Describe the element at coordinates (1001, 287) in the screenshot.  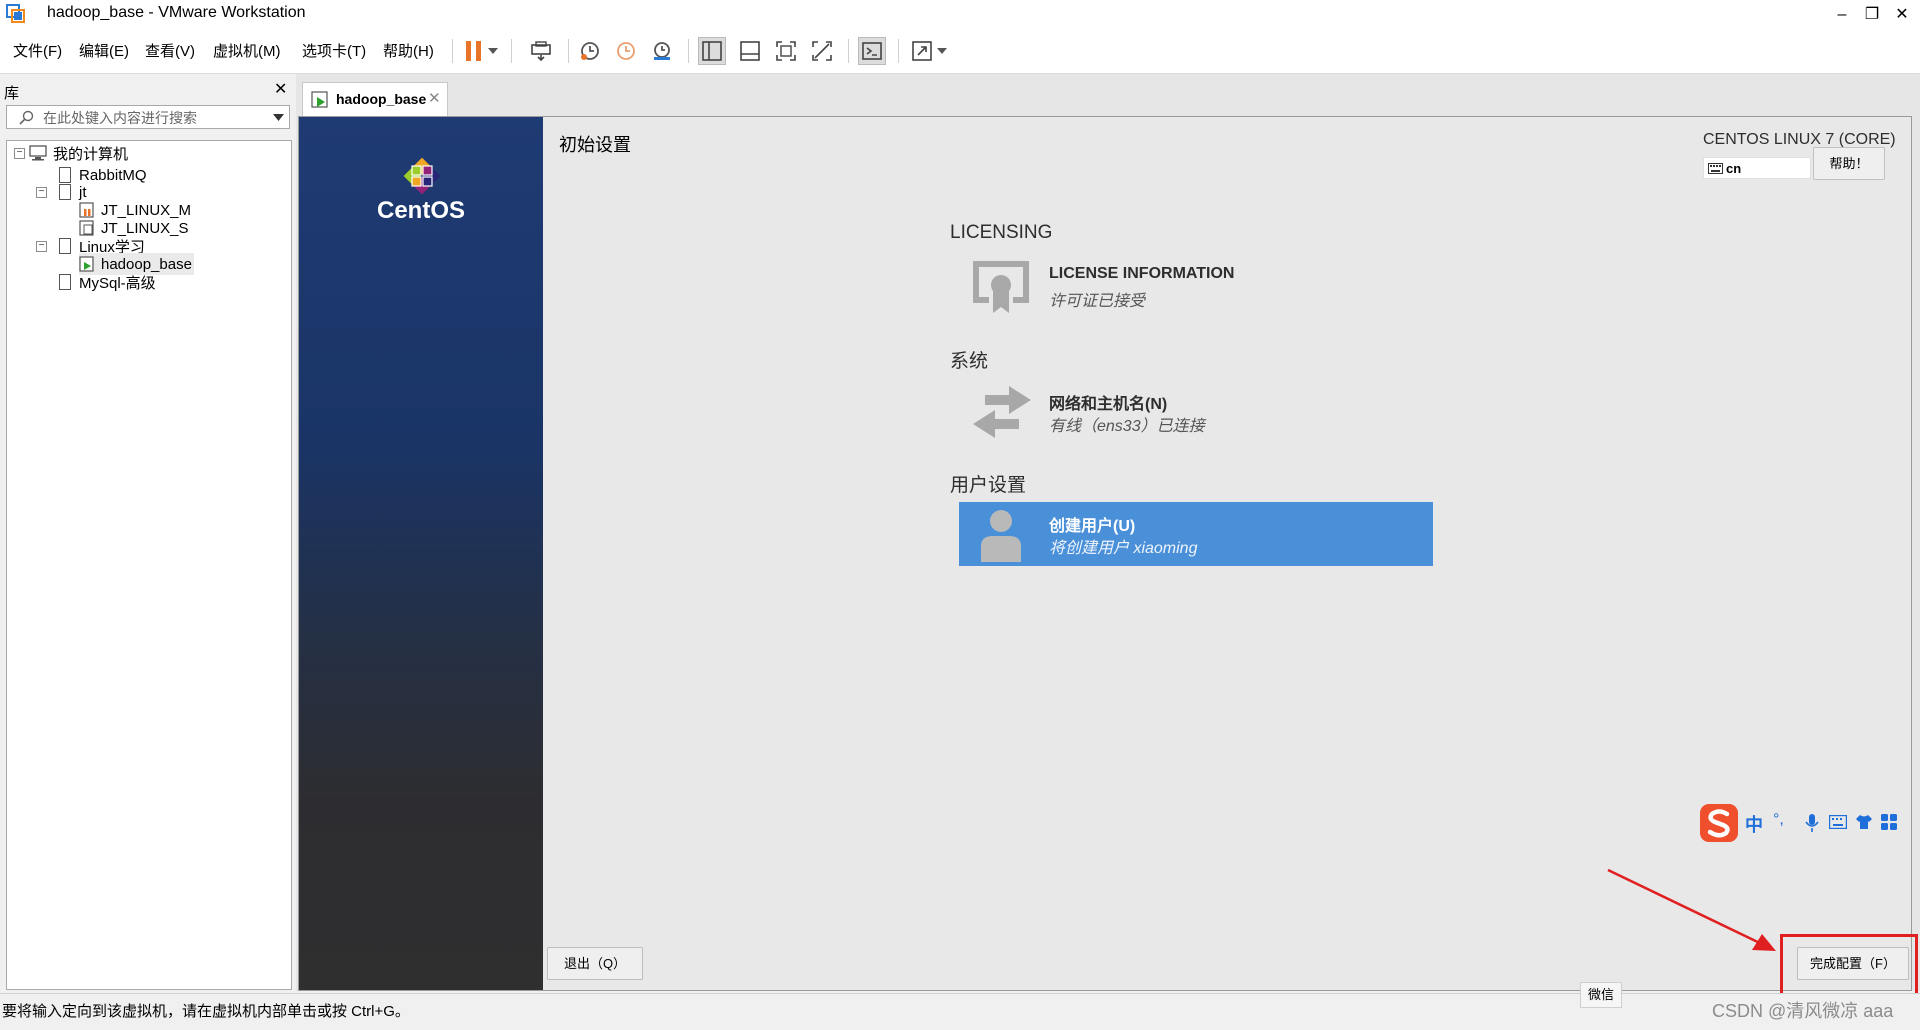
I see `license-certificate-icon` at that location.